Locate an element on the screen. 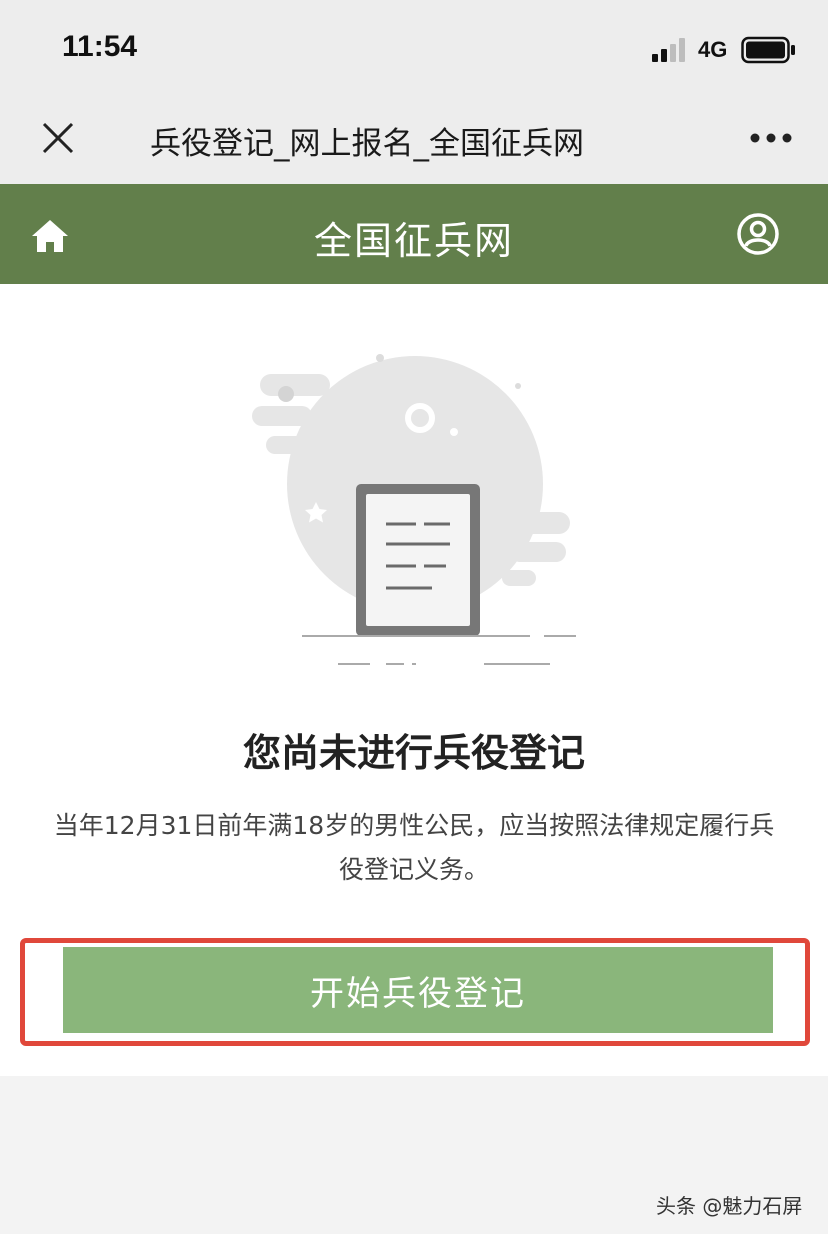  site-header: 全国征兵网 is located at coordinates (414, 234).